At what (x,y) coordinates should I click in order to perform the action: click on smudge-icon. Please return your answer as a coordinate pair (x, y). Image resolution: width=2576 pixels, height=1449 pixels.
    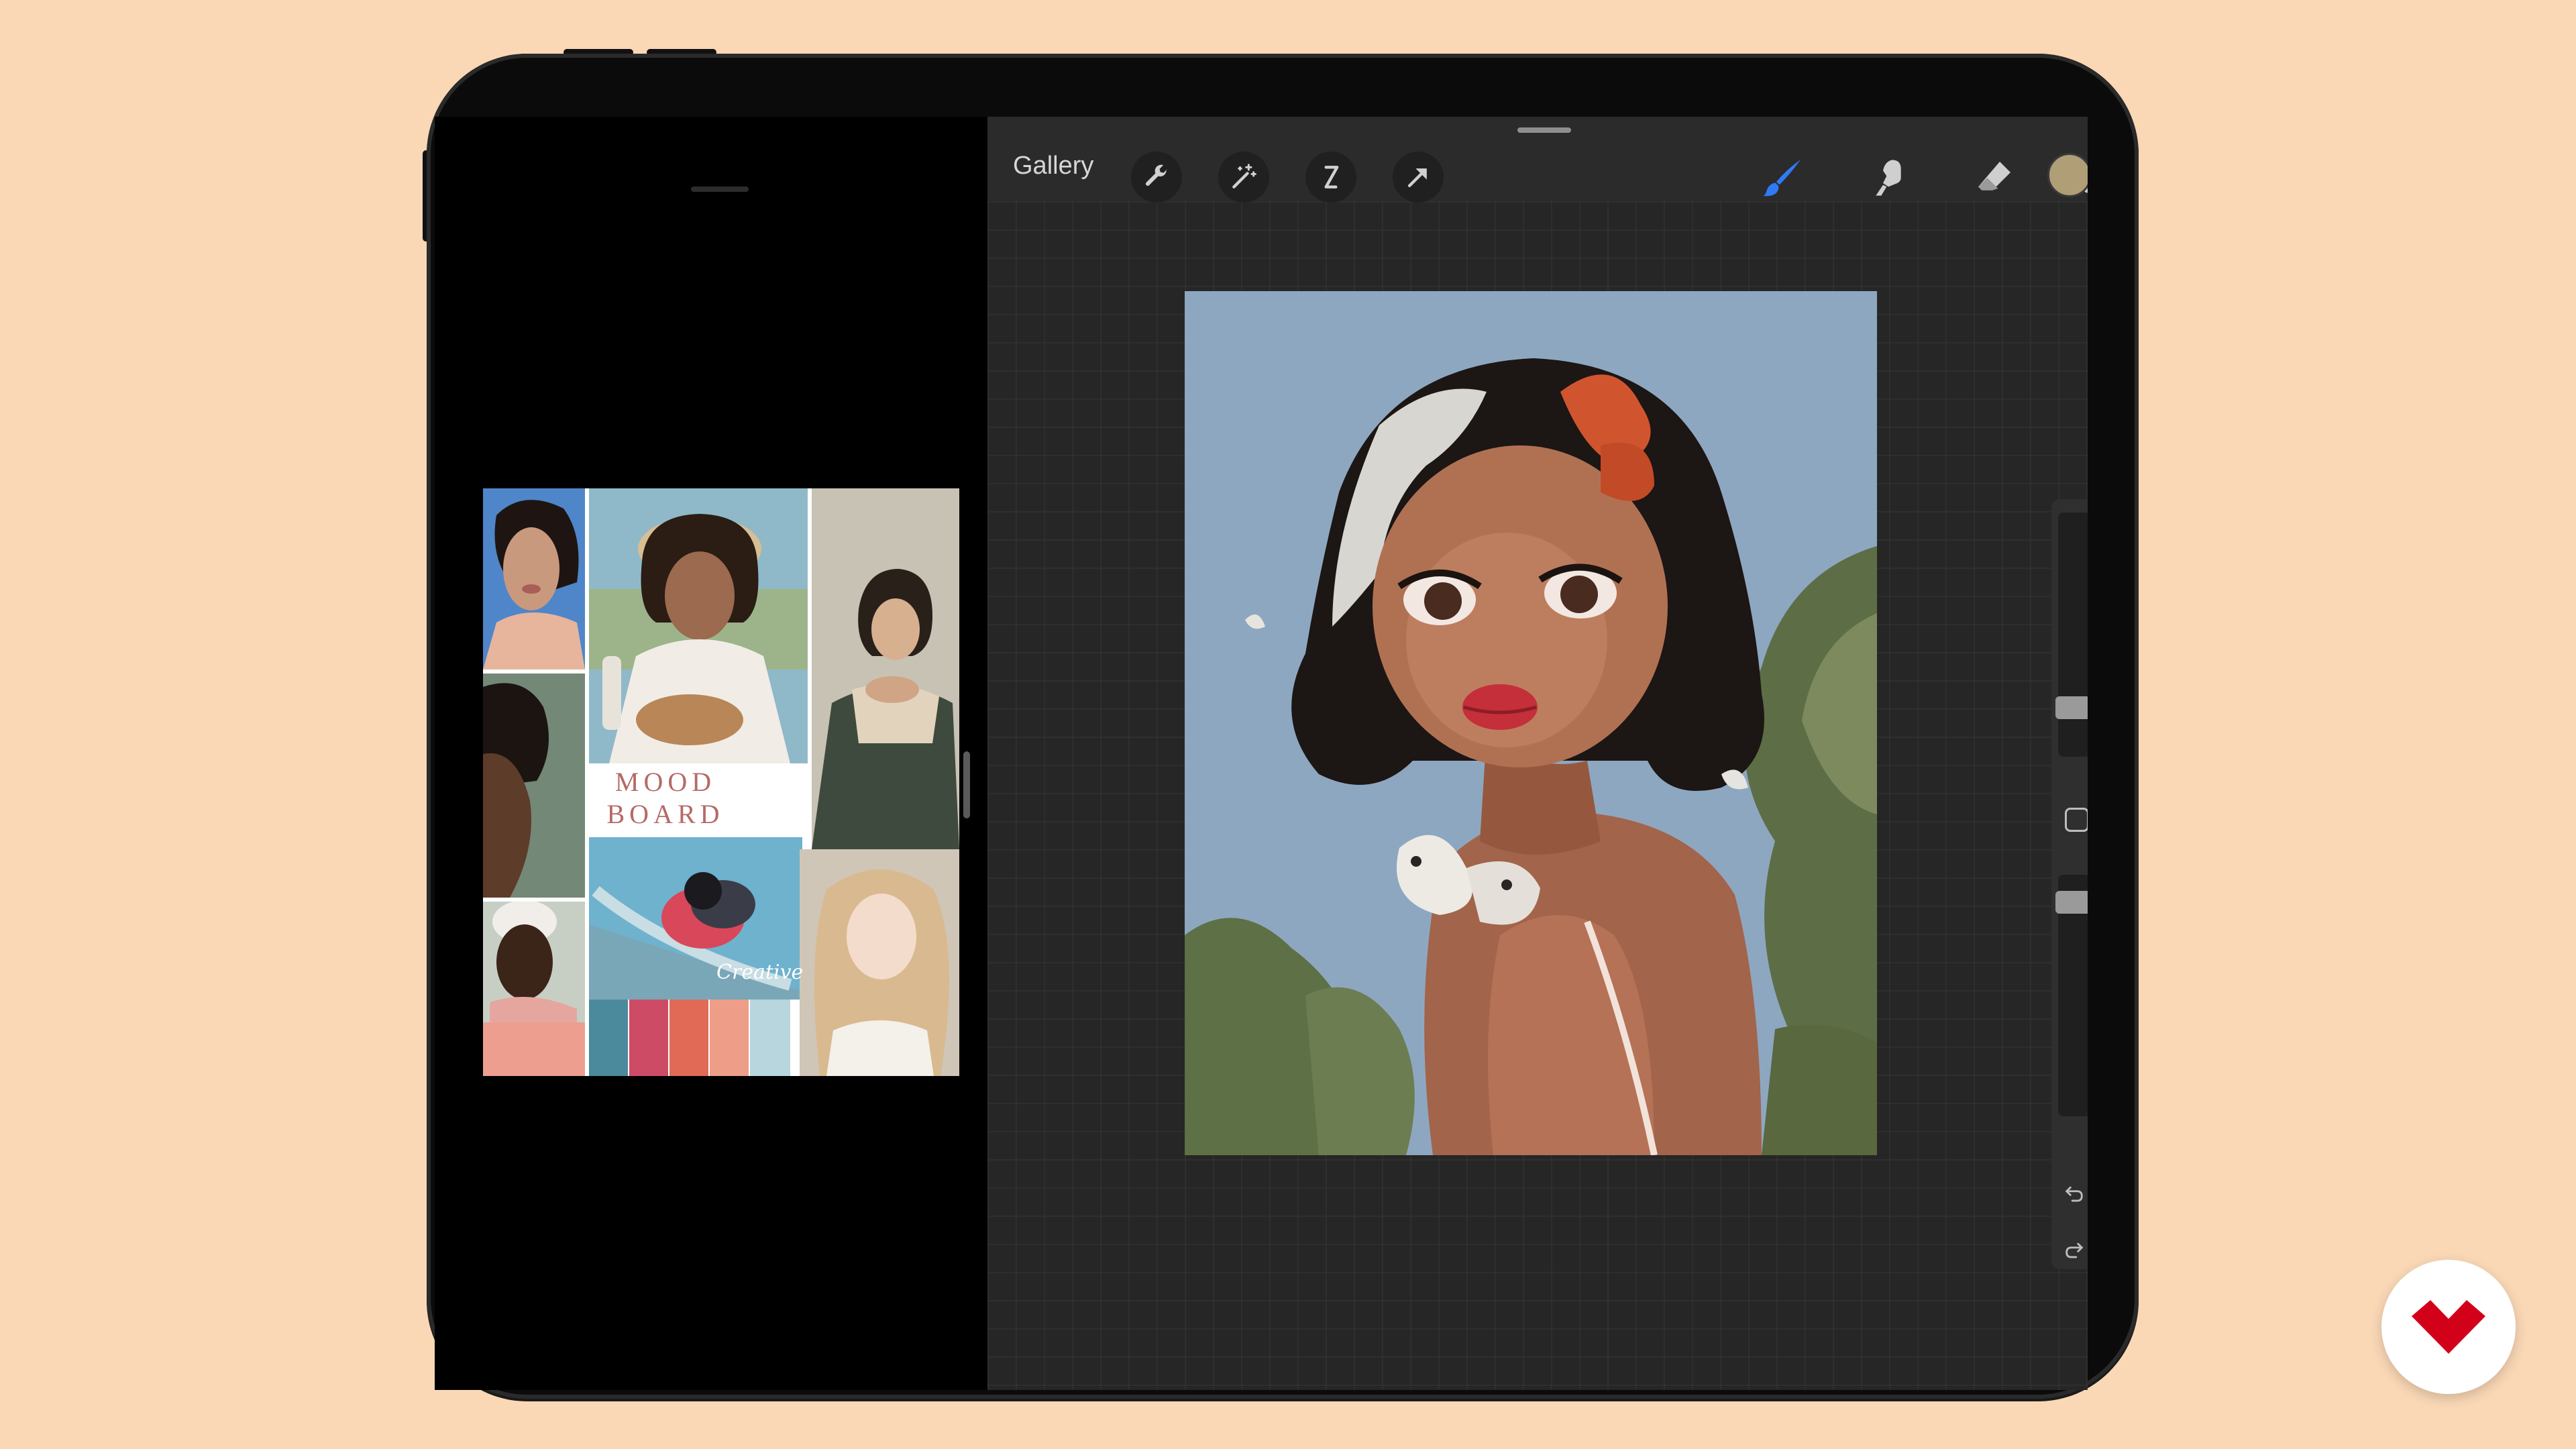
    Looking at the image, I should click on (1888, 178).